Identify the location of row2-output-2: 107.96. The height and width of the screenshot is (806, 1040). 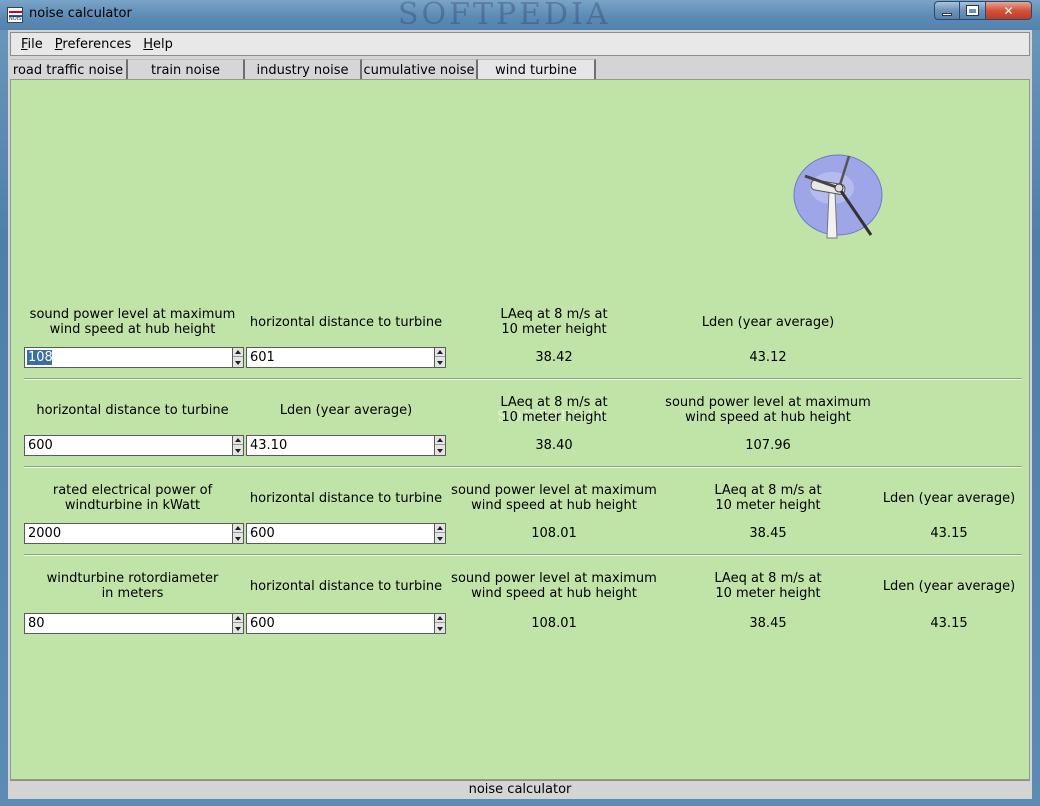
(768, 445).